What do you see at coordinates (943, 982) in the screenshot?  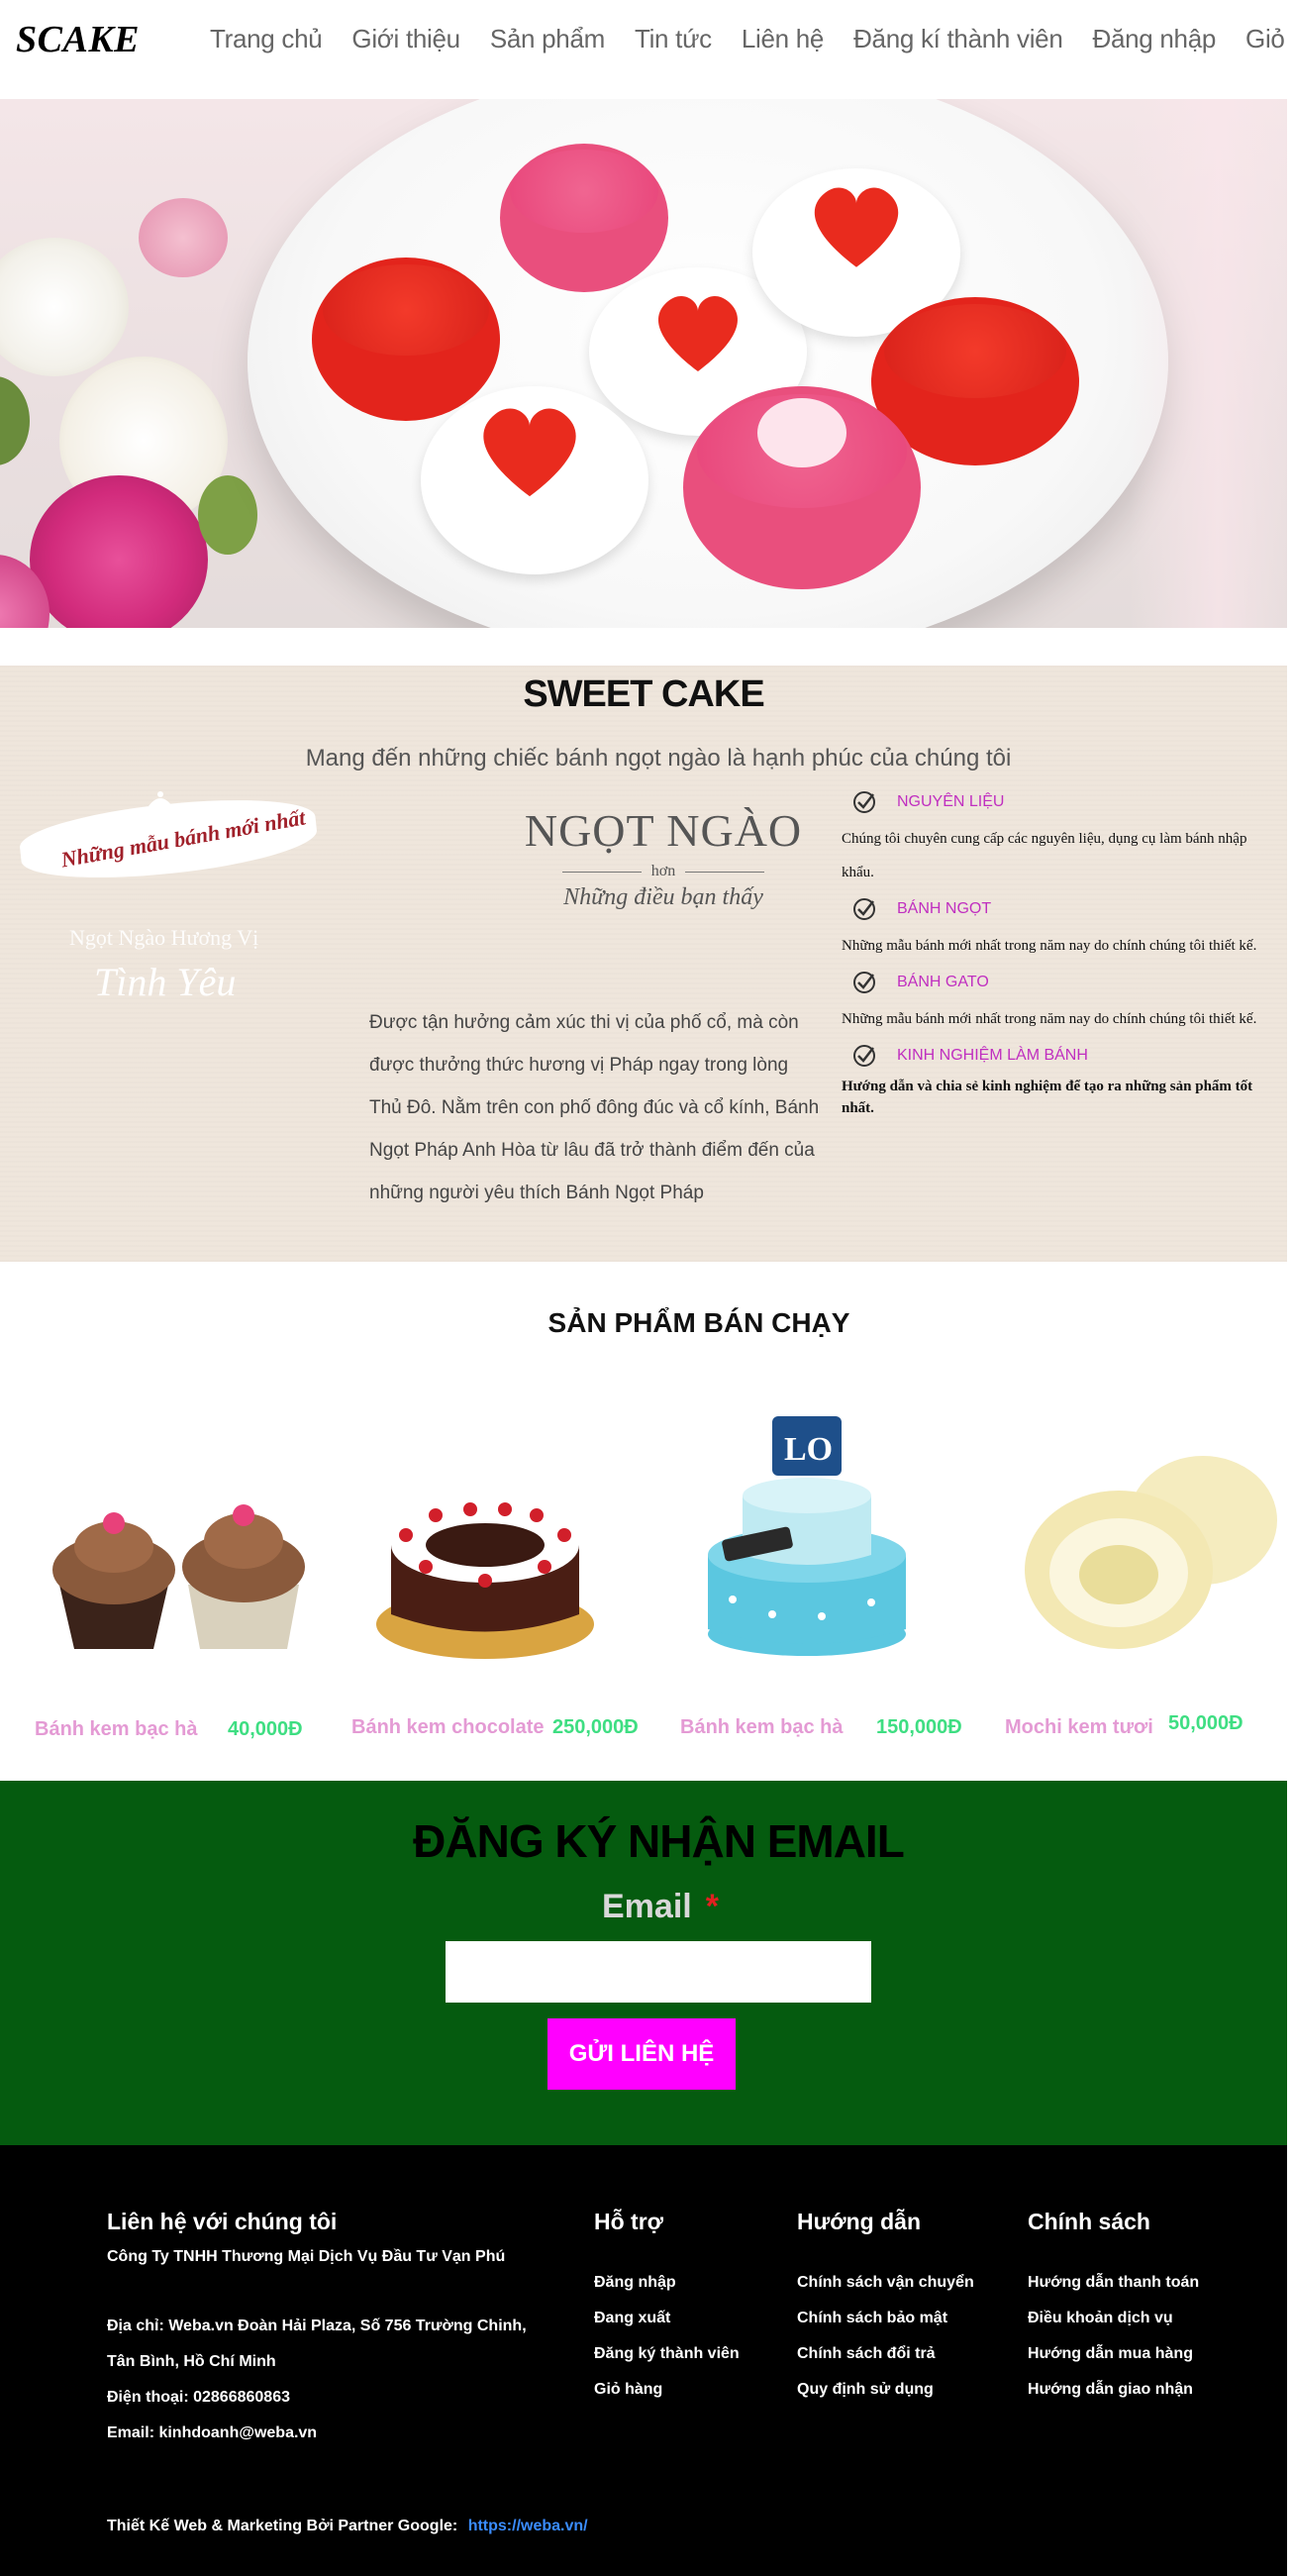 I see `feature-label: BÁNH GATO` at bounding box center [943, 982].